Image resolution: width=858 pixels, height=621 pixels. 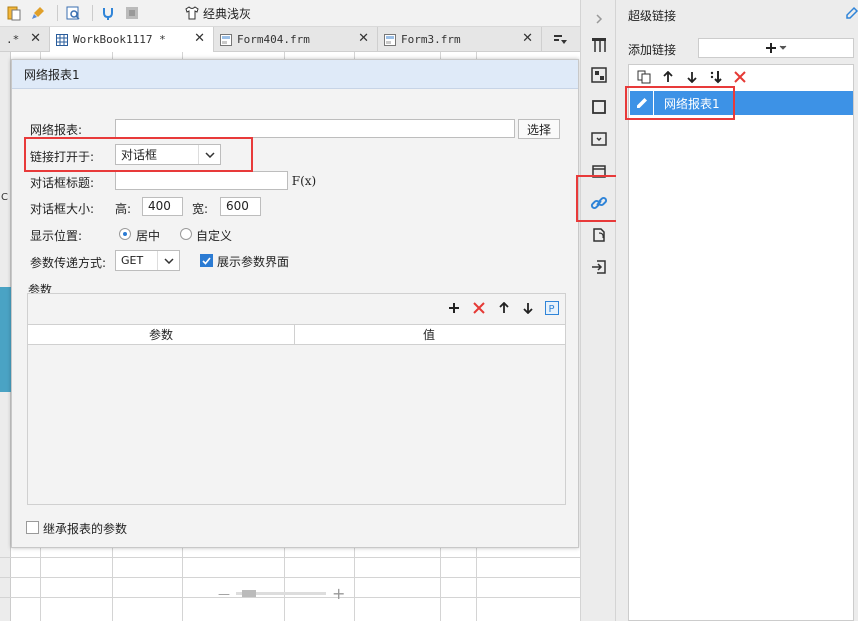 What do you see at coordinates (200, 209) in the screenshot?
I see `width-label: 宽:` at bounding box center [200, 209].